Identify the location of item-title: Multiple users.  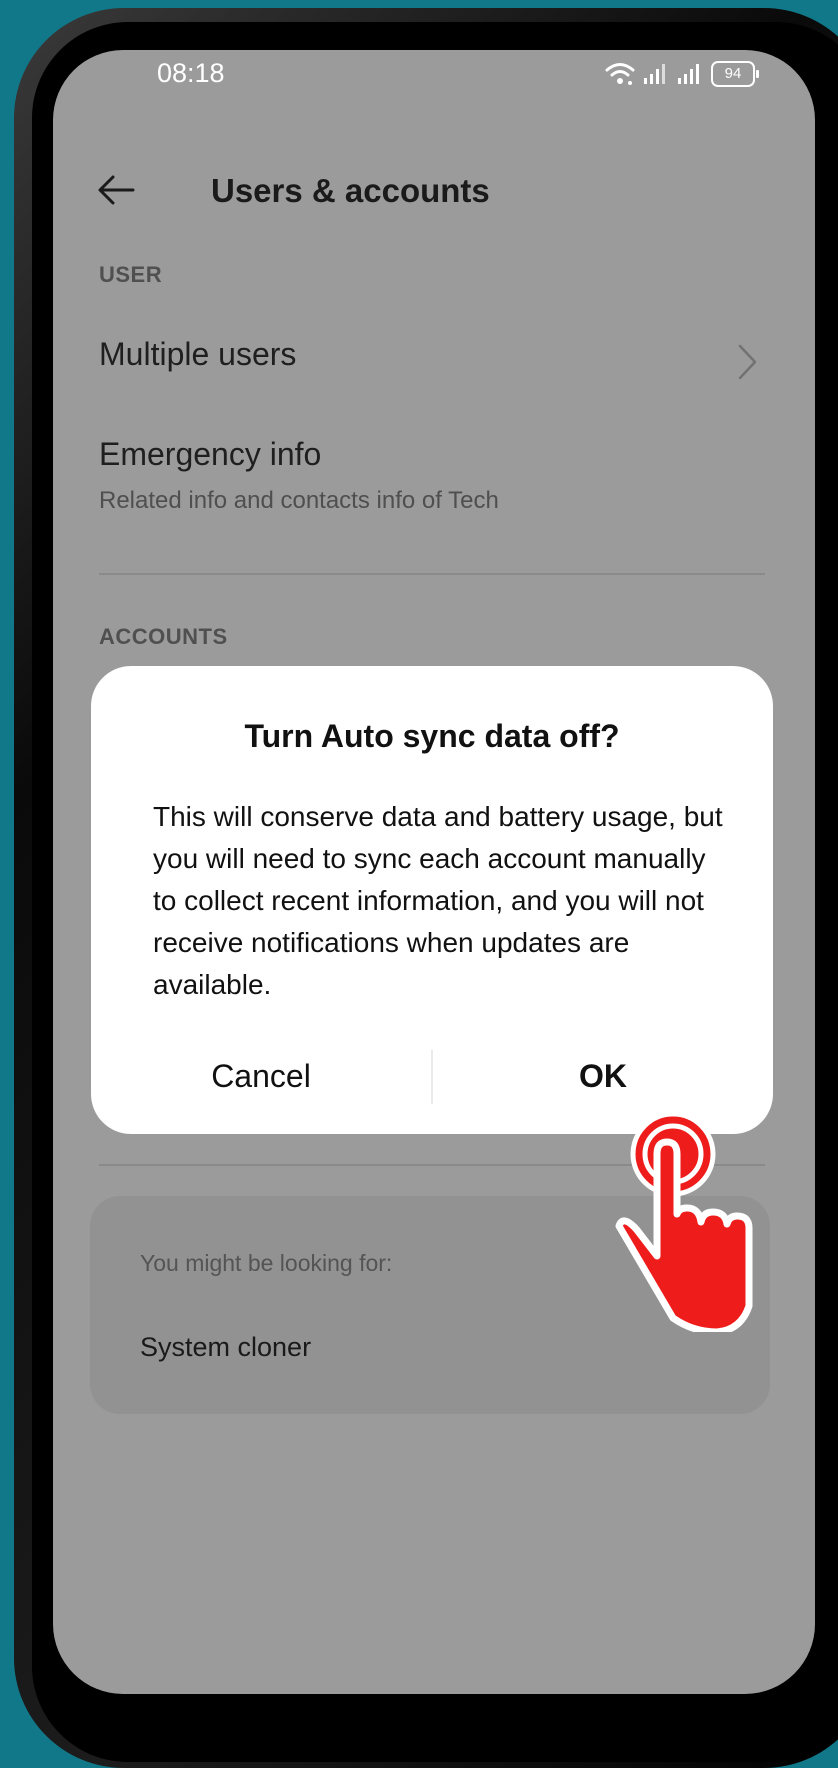
(198, 354).